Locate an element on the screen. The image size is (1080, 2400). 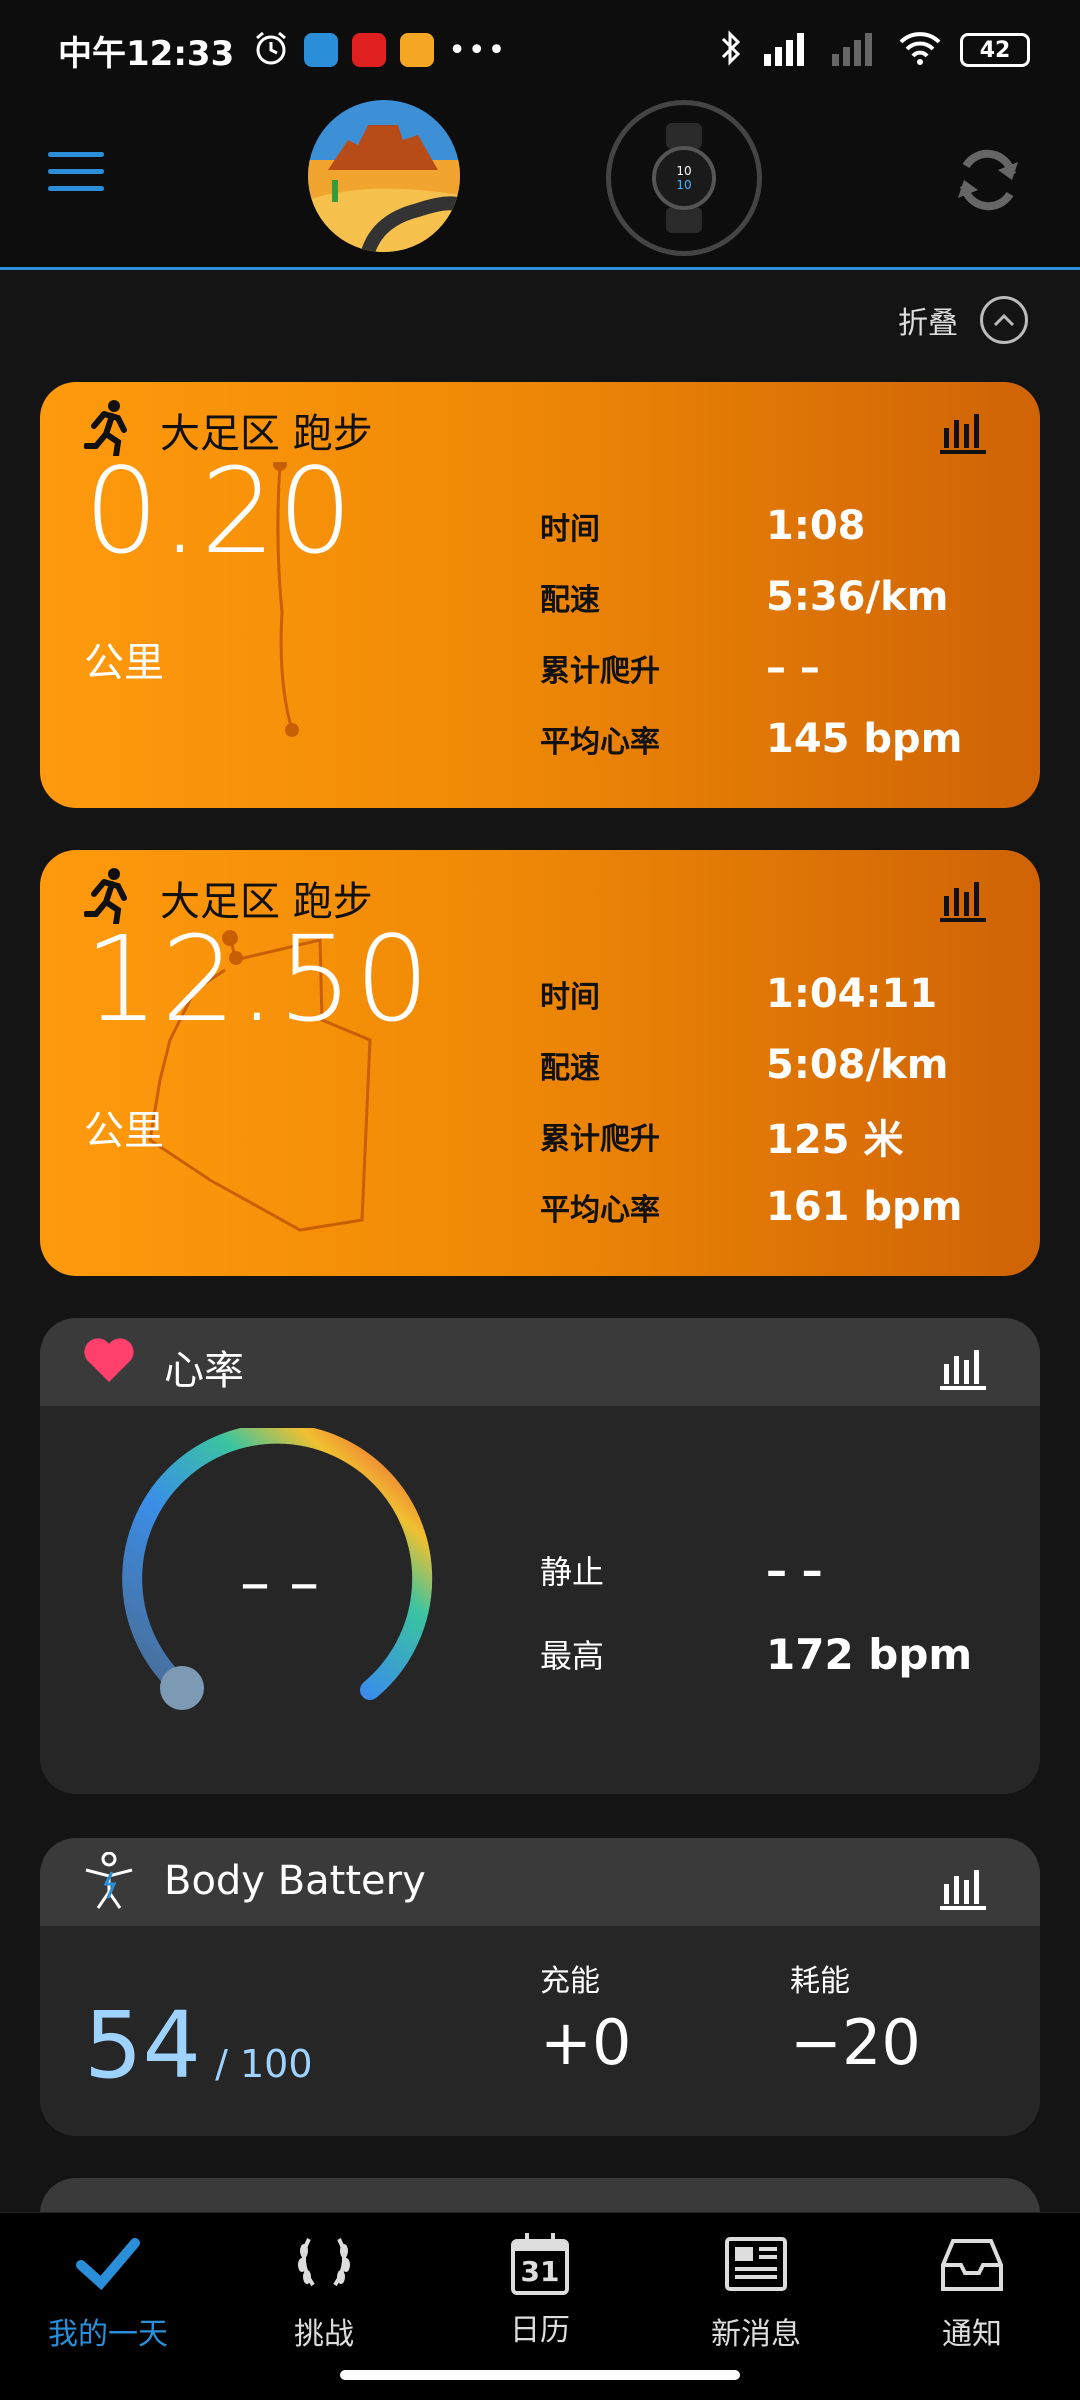
wifi-icon is located at coordinates (920, 50).